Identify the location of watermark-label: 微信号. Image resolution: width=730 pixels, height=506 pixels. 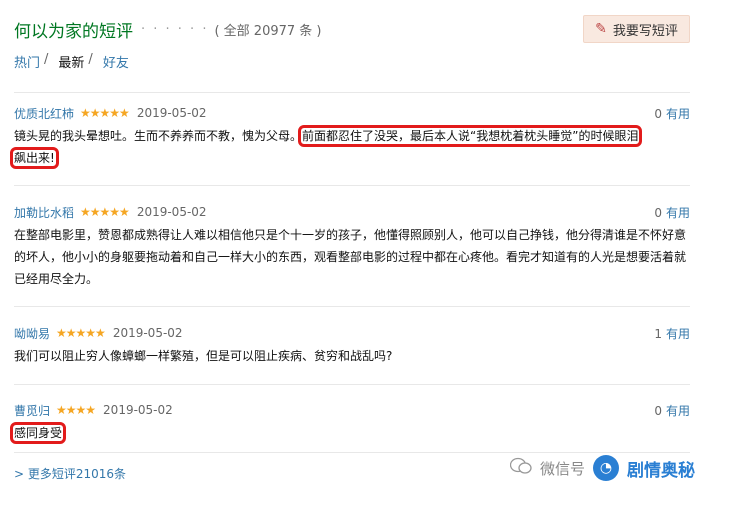
(563, 468).